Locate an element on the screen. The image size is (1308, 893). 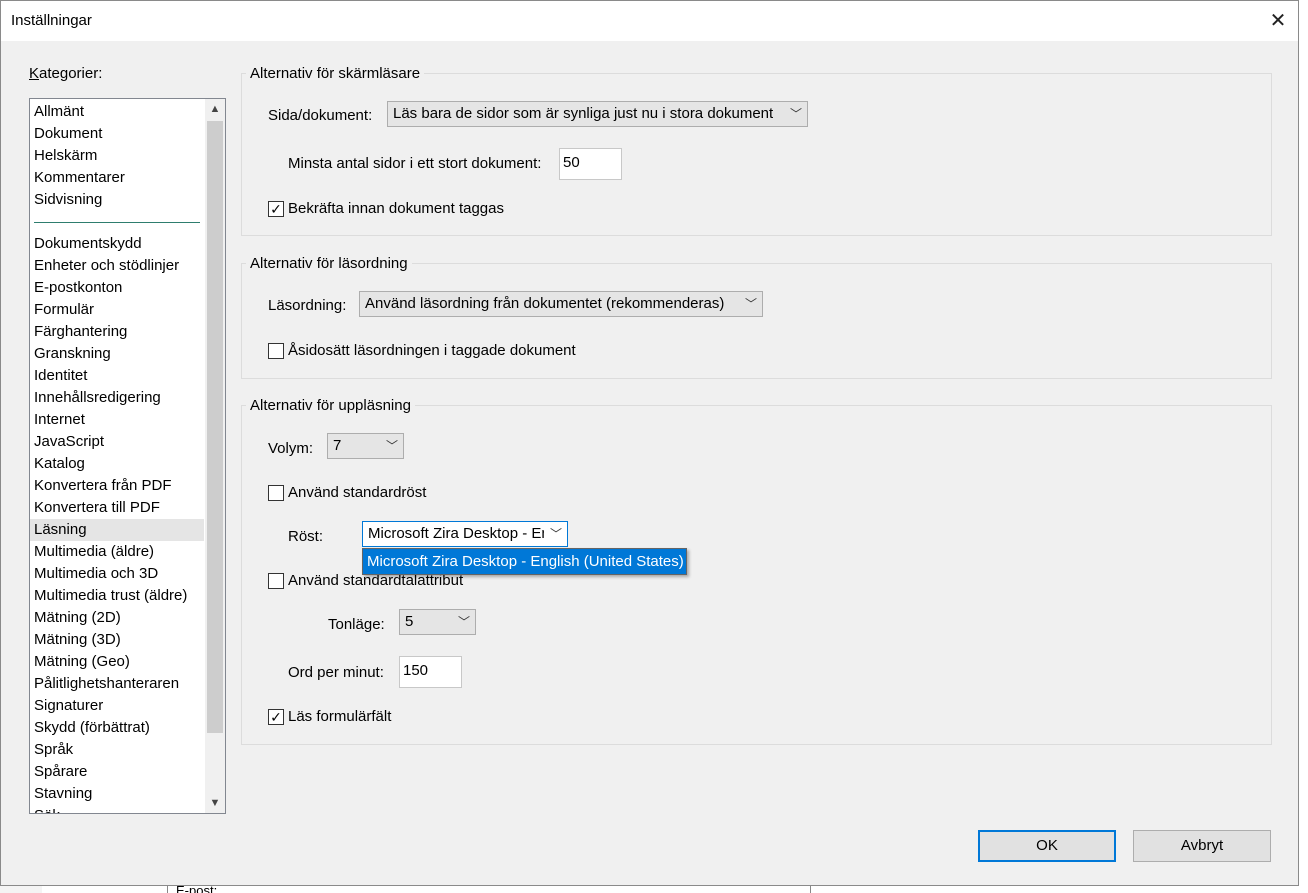
wpm-value: 150 is located at coordinates (416, 670).